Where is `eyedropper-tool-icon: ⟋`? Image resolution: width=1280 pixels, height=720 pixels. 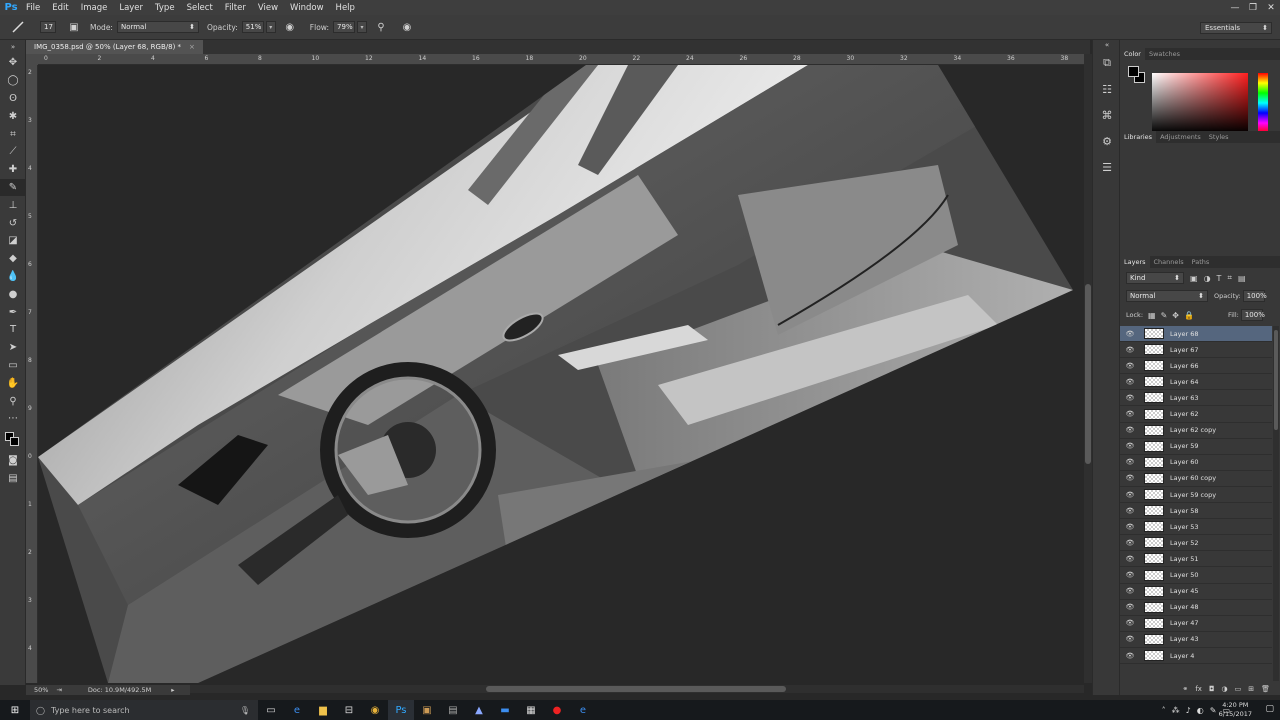 eyedropper-tool-icon: ⟋ is located at coordinates (13, 152).